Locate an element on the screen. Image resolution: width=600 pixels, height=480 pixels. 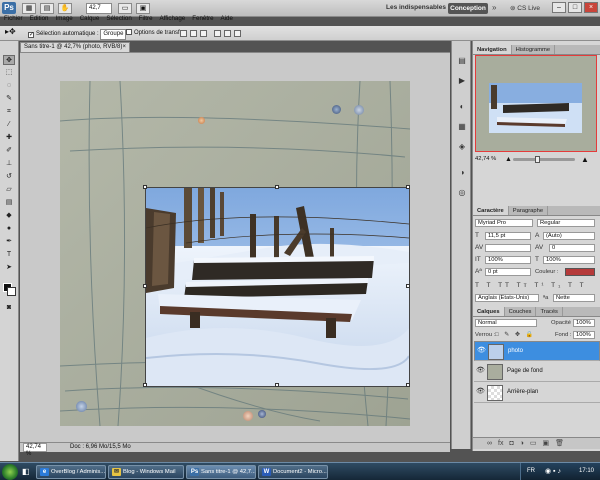
quick-mask-icon: ◙ is located at coordinates (9, 308).